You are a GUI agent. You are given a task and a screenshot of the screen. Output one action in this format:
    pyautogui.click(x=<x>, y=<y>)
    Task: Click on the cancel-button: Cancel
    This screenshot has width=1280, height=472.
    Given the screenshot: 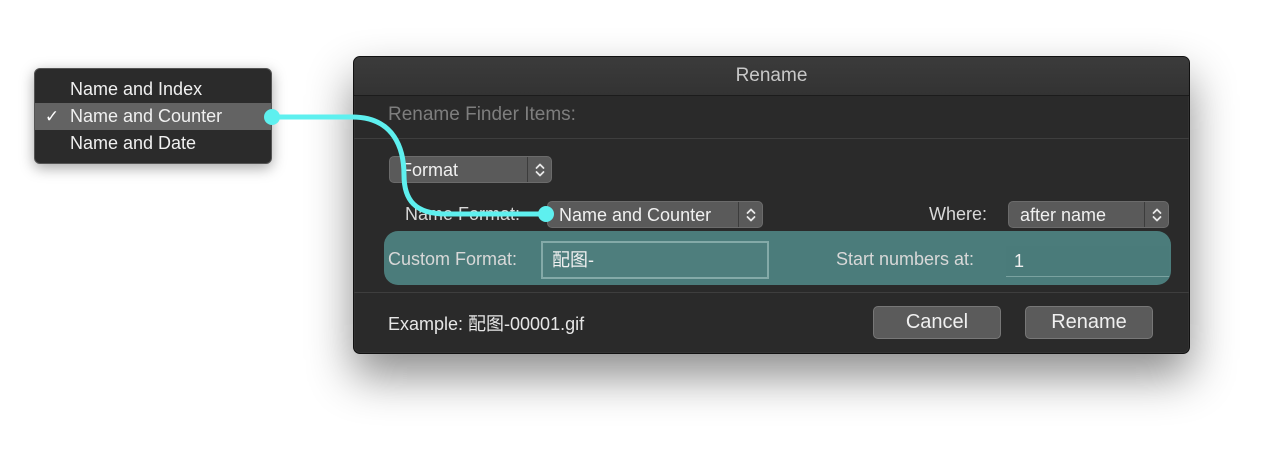 What is the action you would take?
    pyautogui.click(x=937, y=322)
    